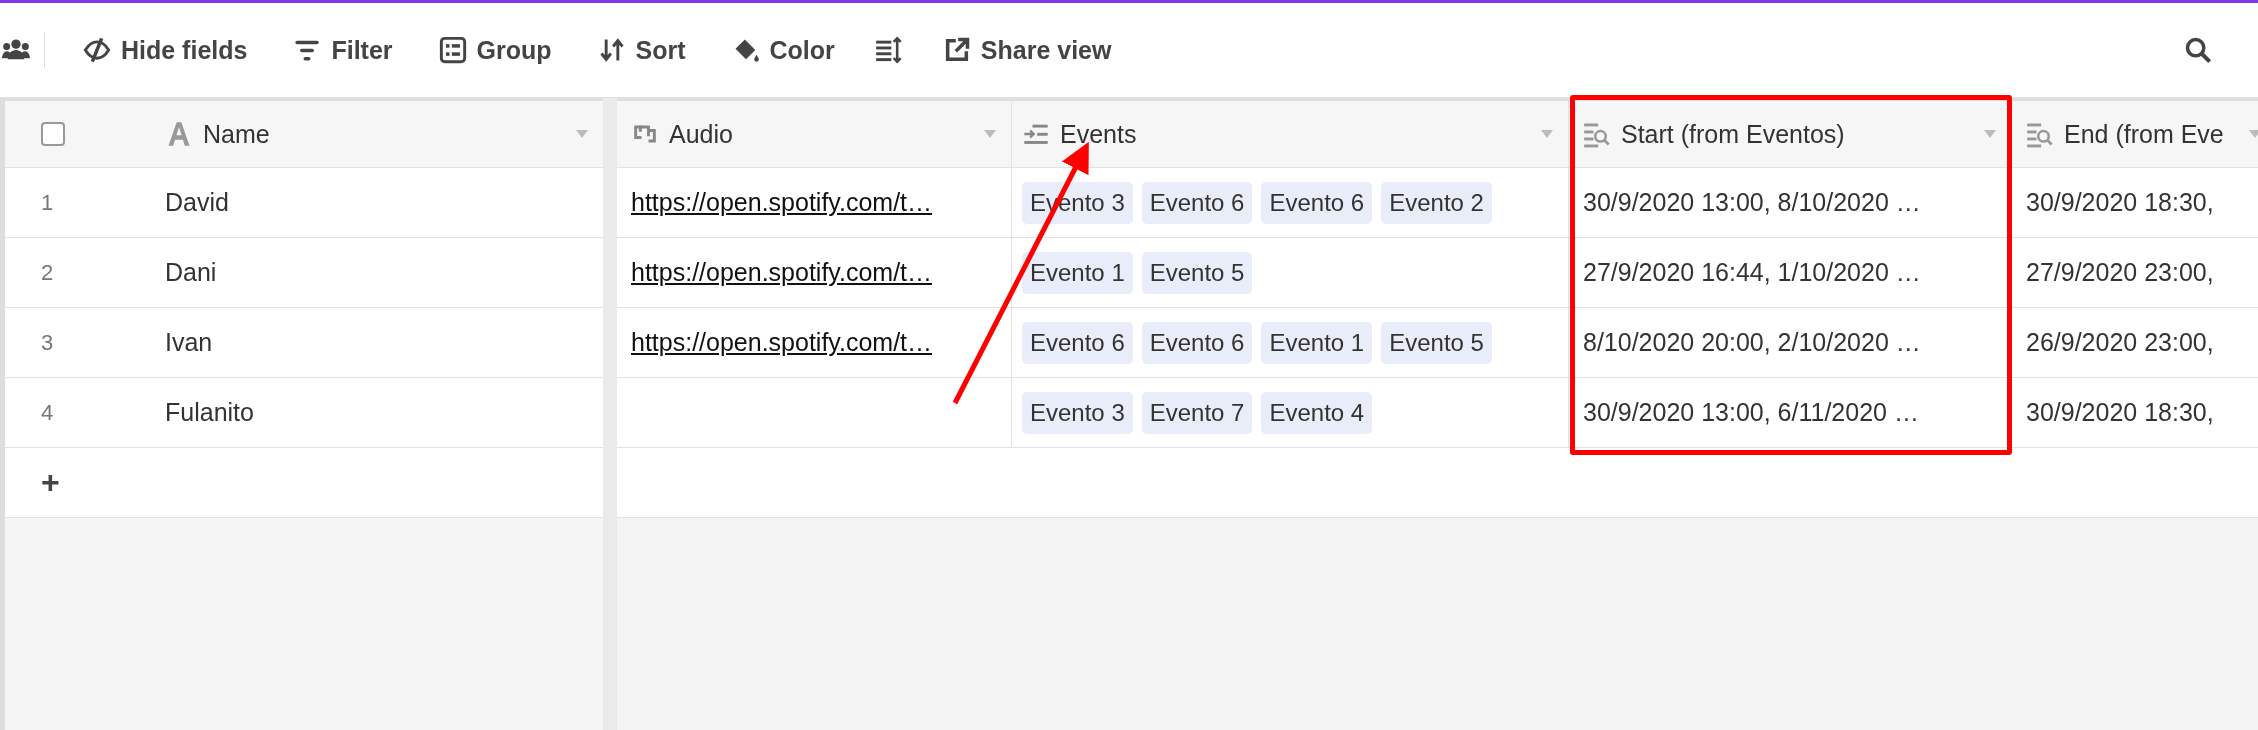 The height and width of the screenshot is (730, 2258). What do you see at coordinates (888, 50) in the screenshot?
I see `row-height-icon` at bounding box center [888, 50].